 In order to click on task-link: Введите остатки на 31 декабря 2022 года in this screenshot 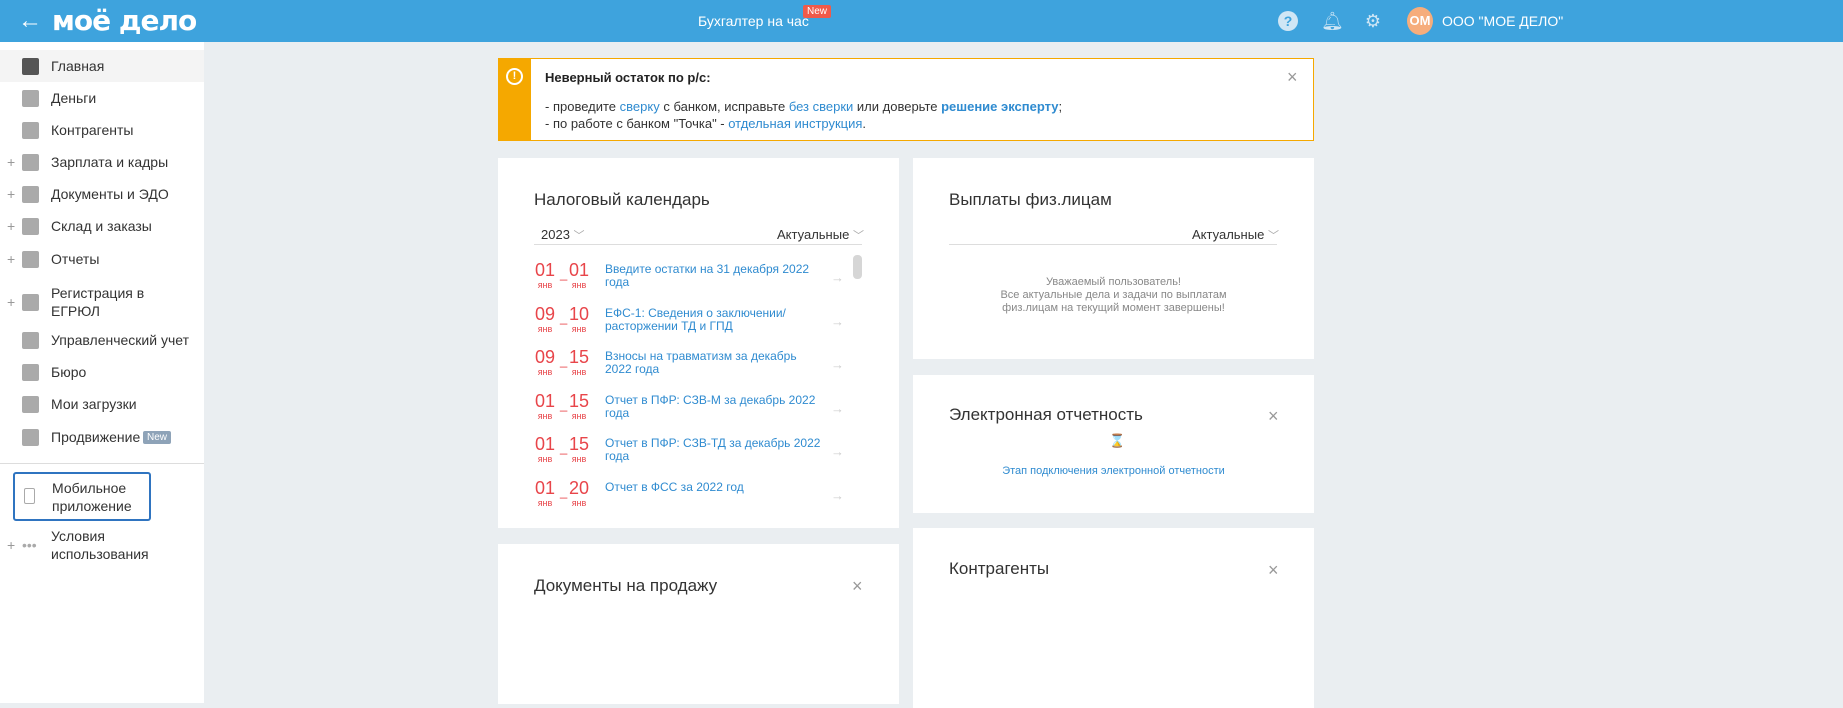, I will do `click(715, 276)`.